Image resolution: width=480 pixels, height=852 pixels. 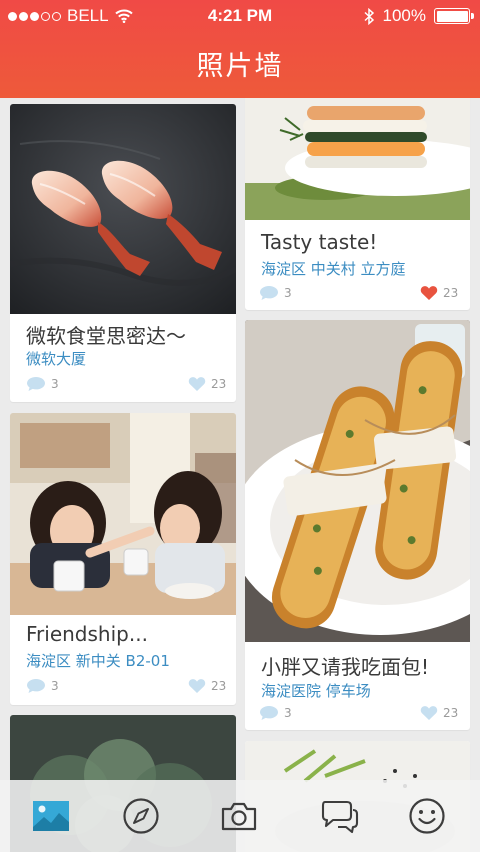 I want to click on tab-camera, so click(x=239, y=816).